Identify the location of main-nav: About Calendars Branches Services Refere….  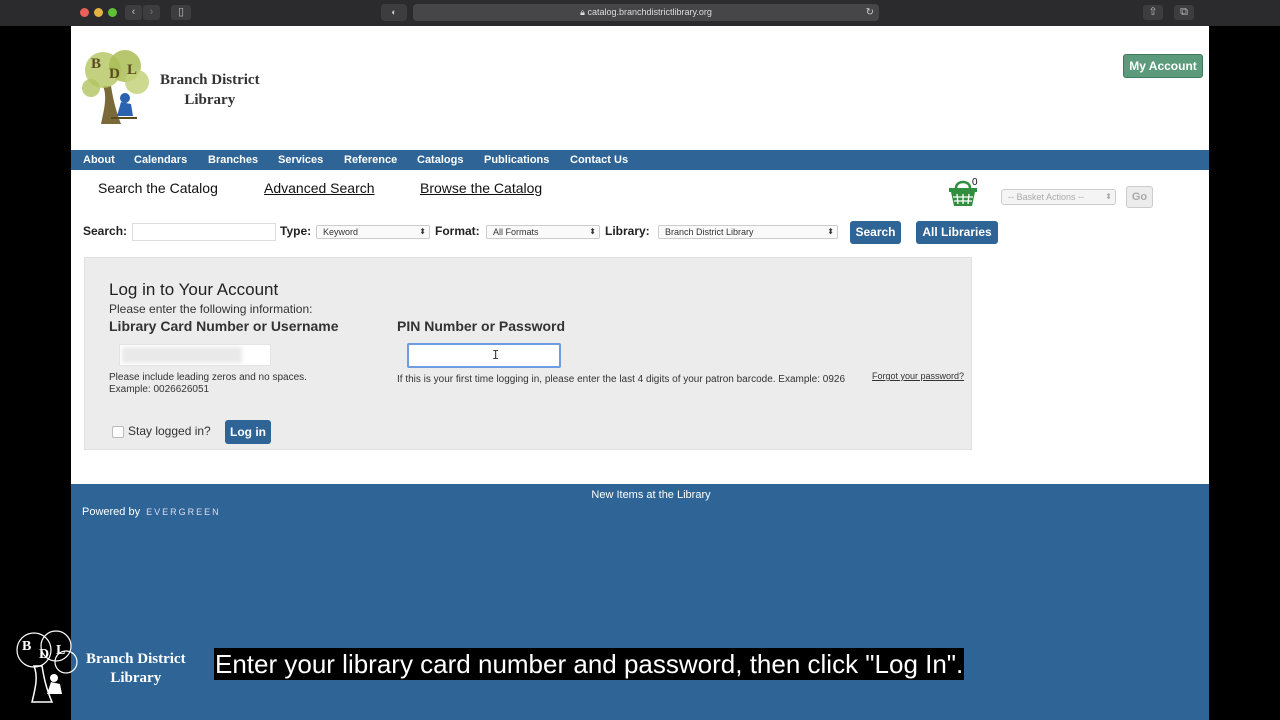
(640, 160).